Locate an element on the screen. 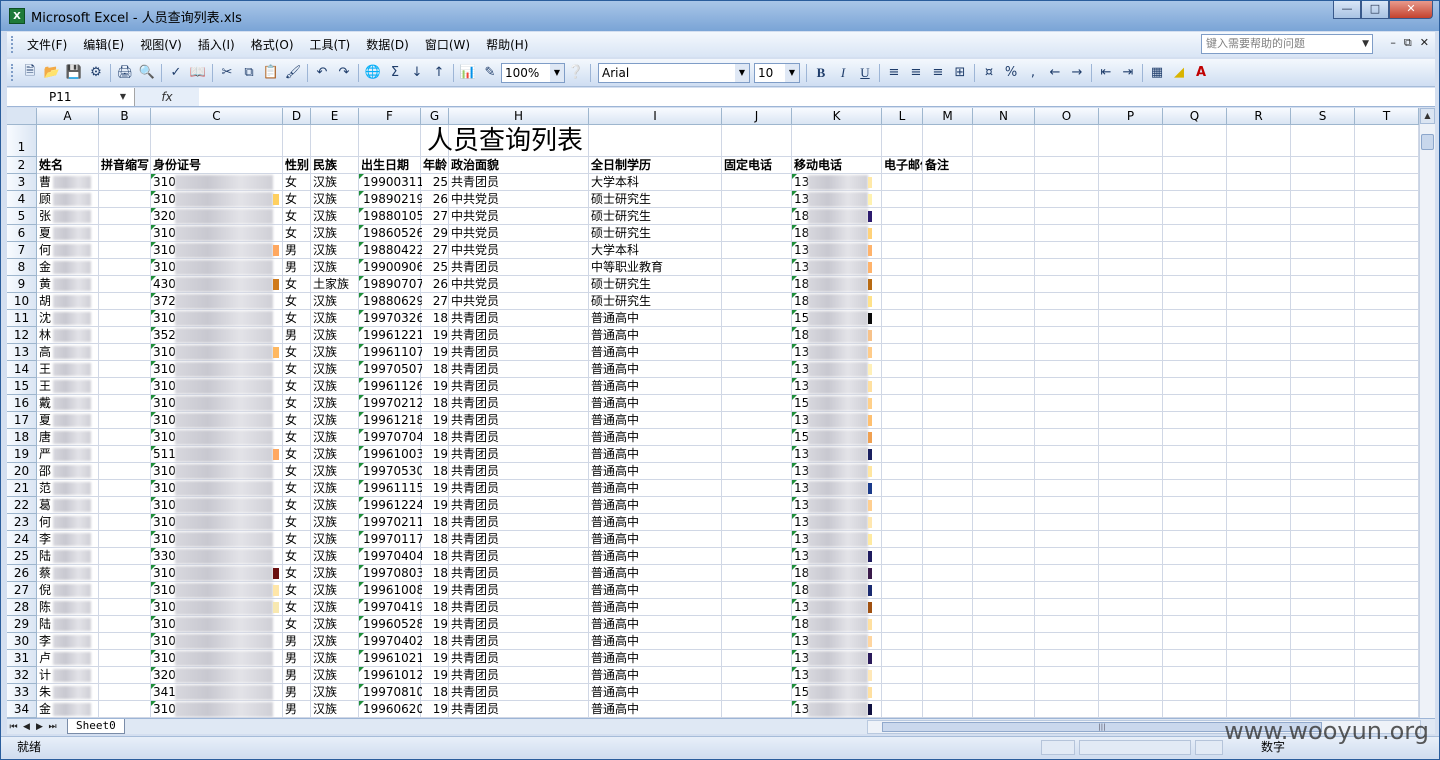 The height and width of the screenshot is (760, 1440). menu-item-2: 视图(V) is located at coordinates (161, 45).